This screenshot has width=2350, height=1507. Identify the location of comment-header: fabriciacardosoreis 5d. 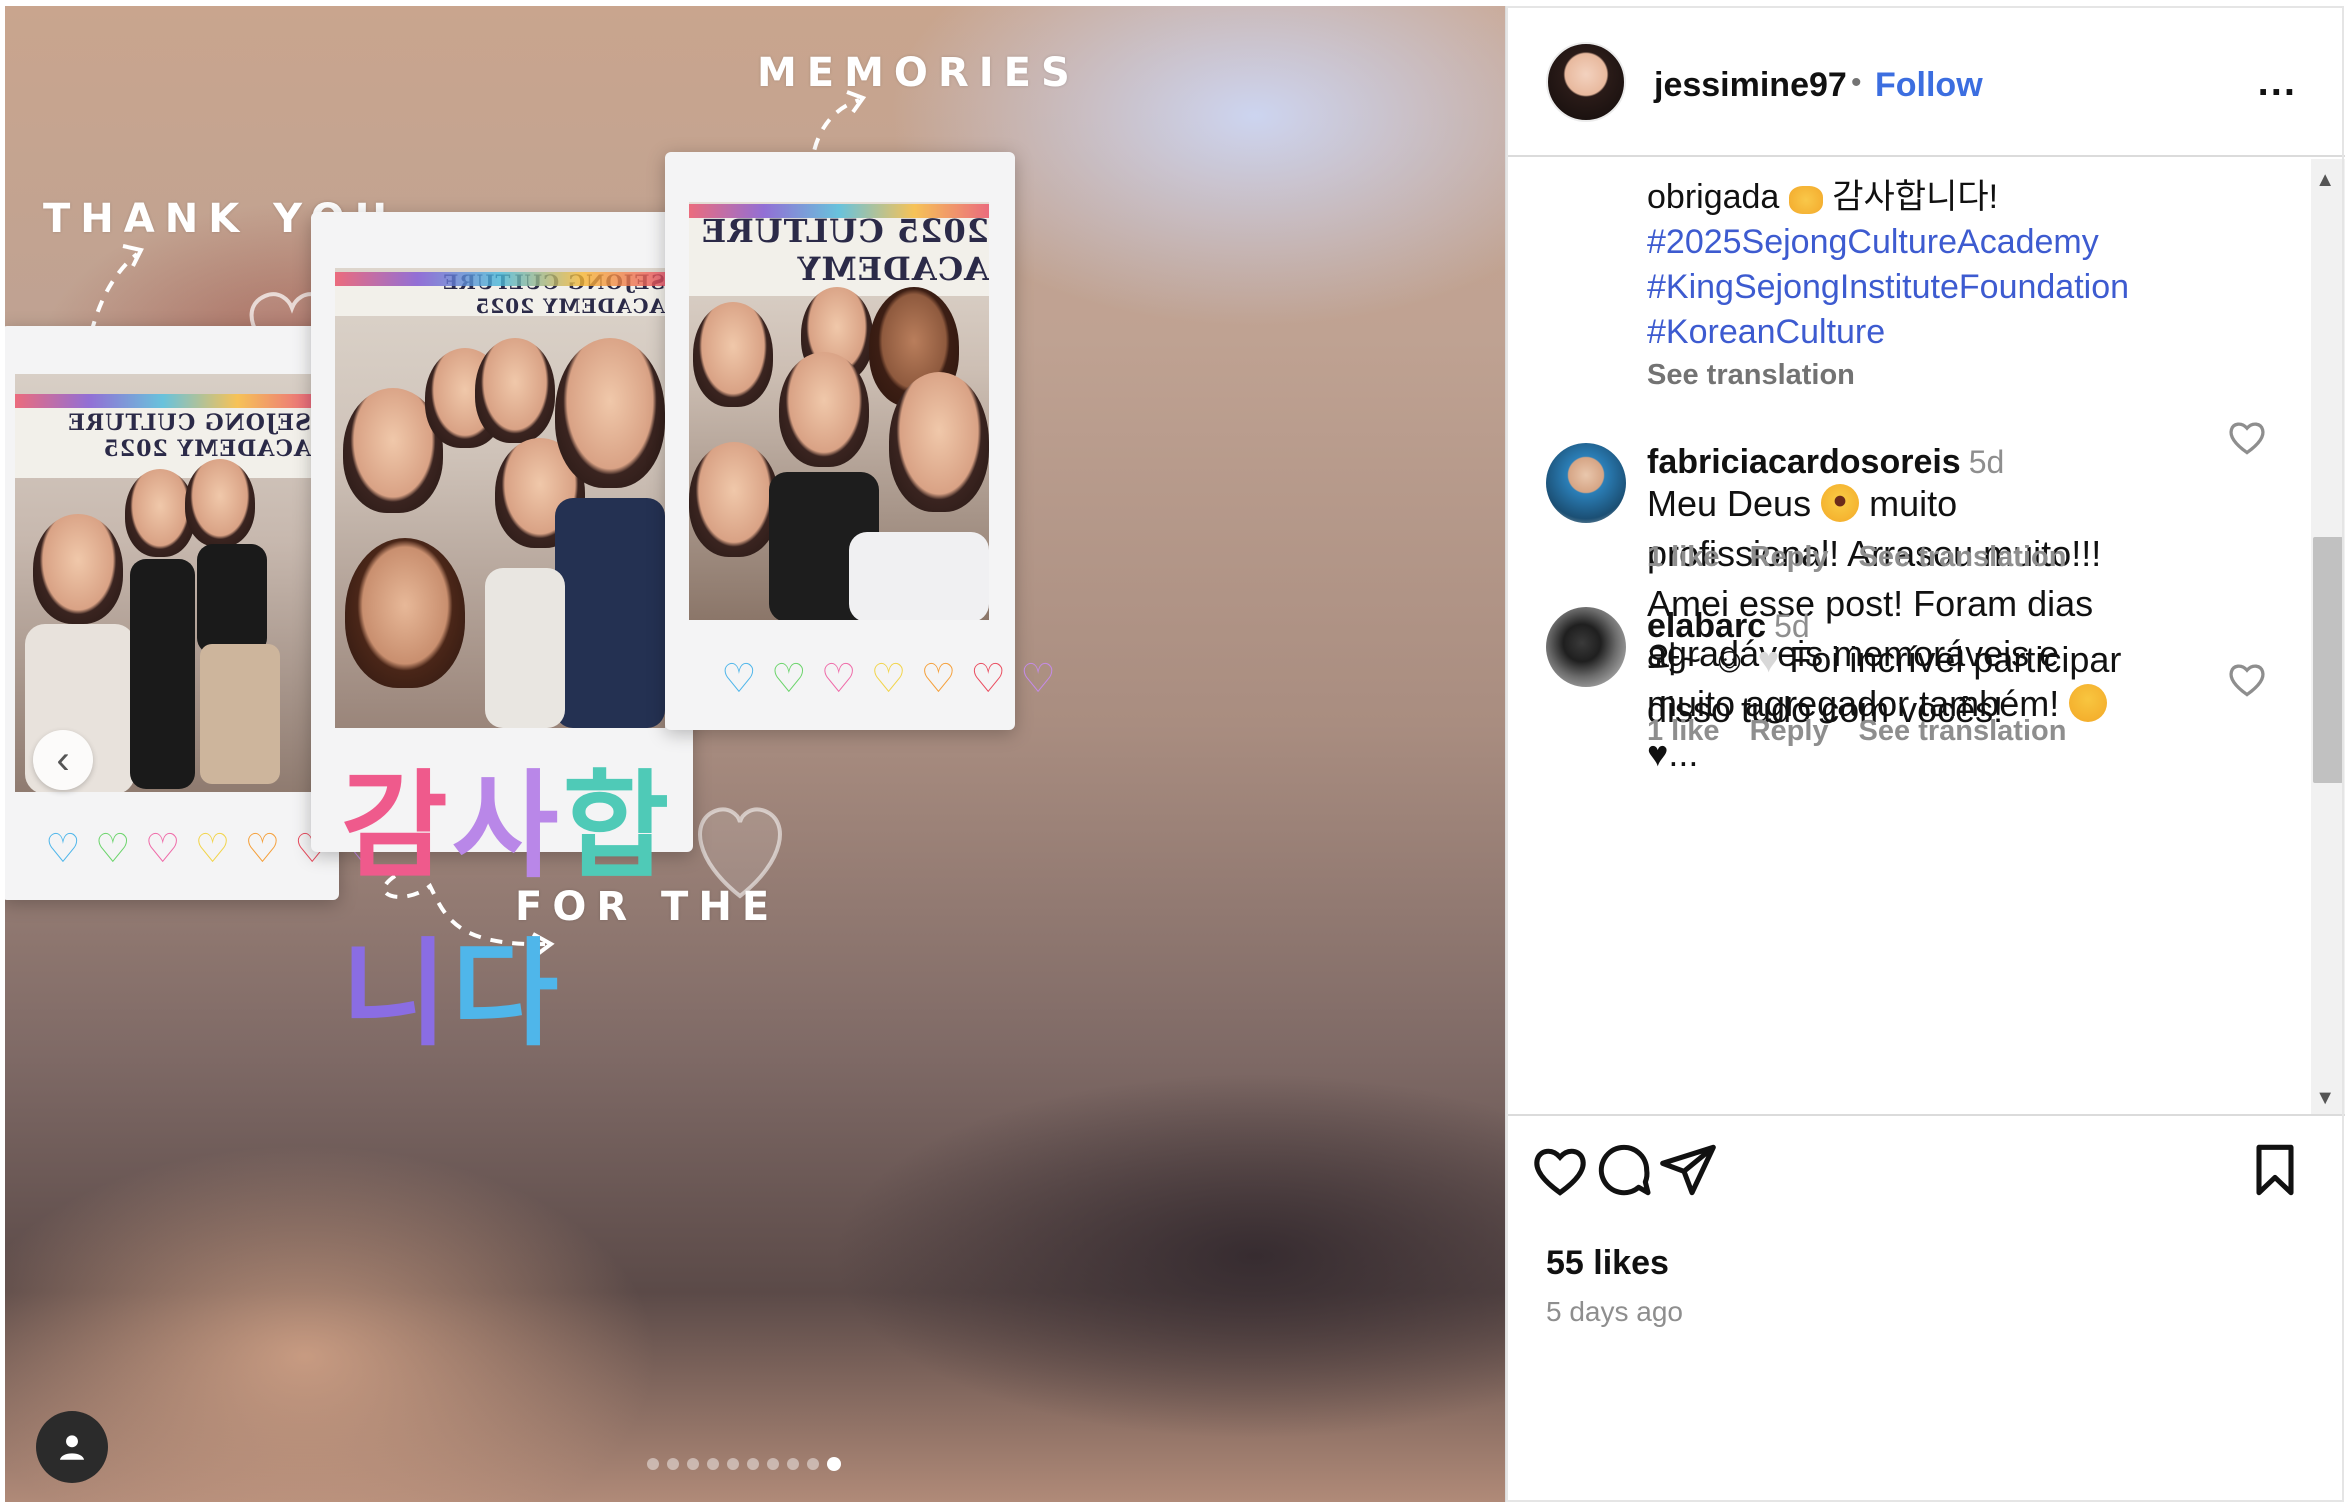
(1825, 462).